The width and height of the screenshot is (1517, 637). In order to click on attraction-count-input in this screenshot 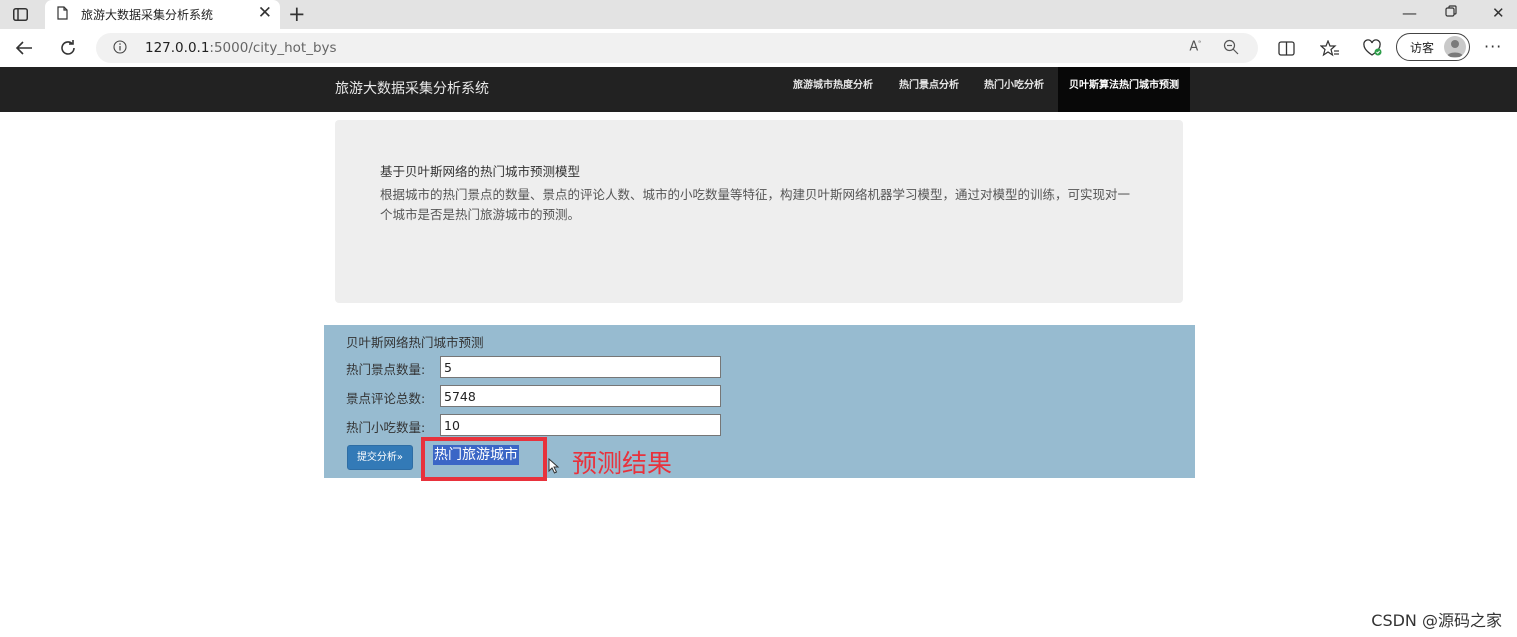, I will do `click(580, 367)`.